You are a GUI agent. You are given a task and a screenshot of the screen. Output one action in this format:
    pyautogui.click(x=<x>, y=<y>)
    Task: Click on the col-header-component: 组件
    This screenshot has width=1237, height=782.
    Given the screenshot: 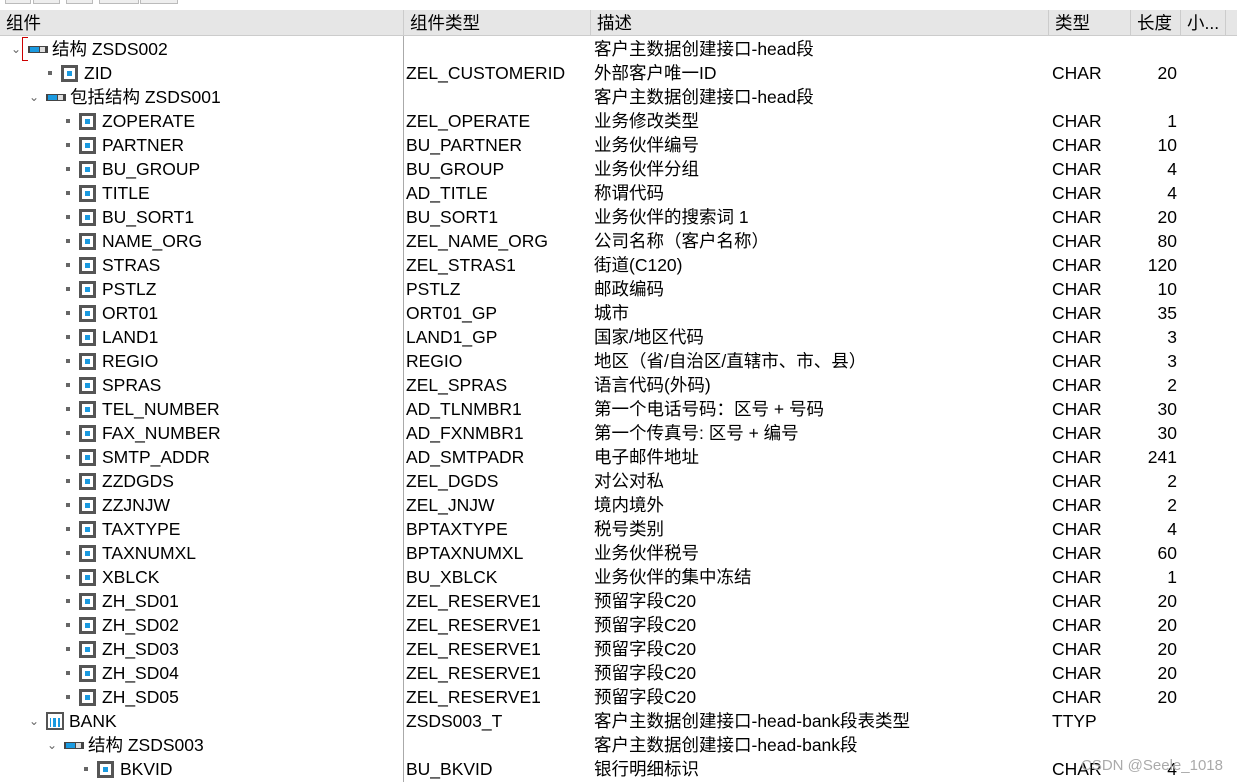 What is the action you would take?
    pyautogui.click(x=202, y=23)
    